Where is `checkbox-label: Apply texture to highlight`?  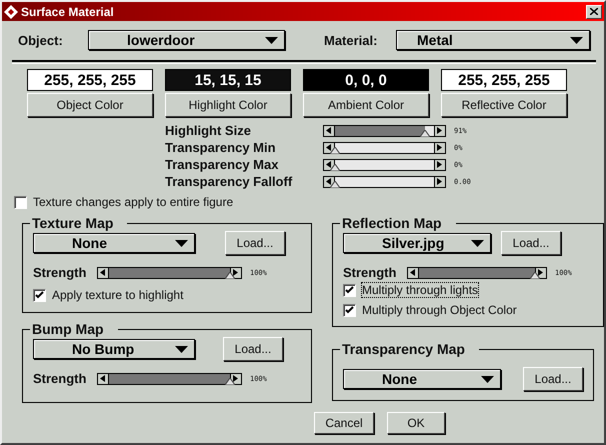 checkbox-label: Apply texture to highlight is located at coordinates (118, 295).